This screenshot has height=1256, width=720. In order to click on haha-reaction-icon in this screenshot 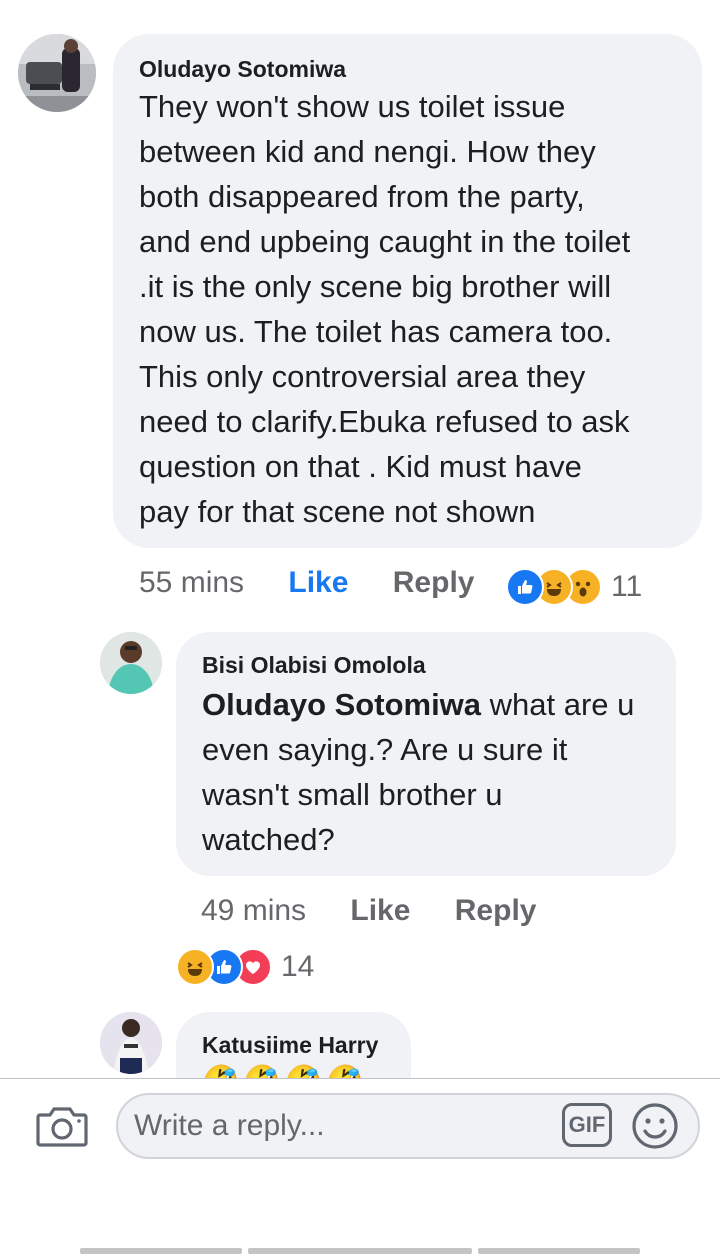, I will do `click(195, 967)`.